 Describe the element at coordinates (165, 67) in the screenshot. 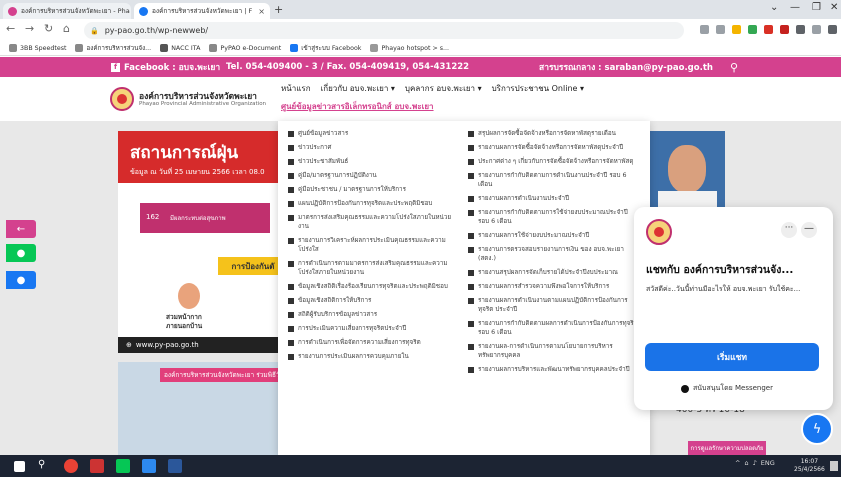

I see `facebook-link: f Facebook : อบจ.พะเยา` at that location.